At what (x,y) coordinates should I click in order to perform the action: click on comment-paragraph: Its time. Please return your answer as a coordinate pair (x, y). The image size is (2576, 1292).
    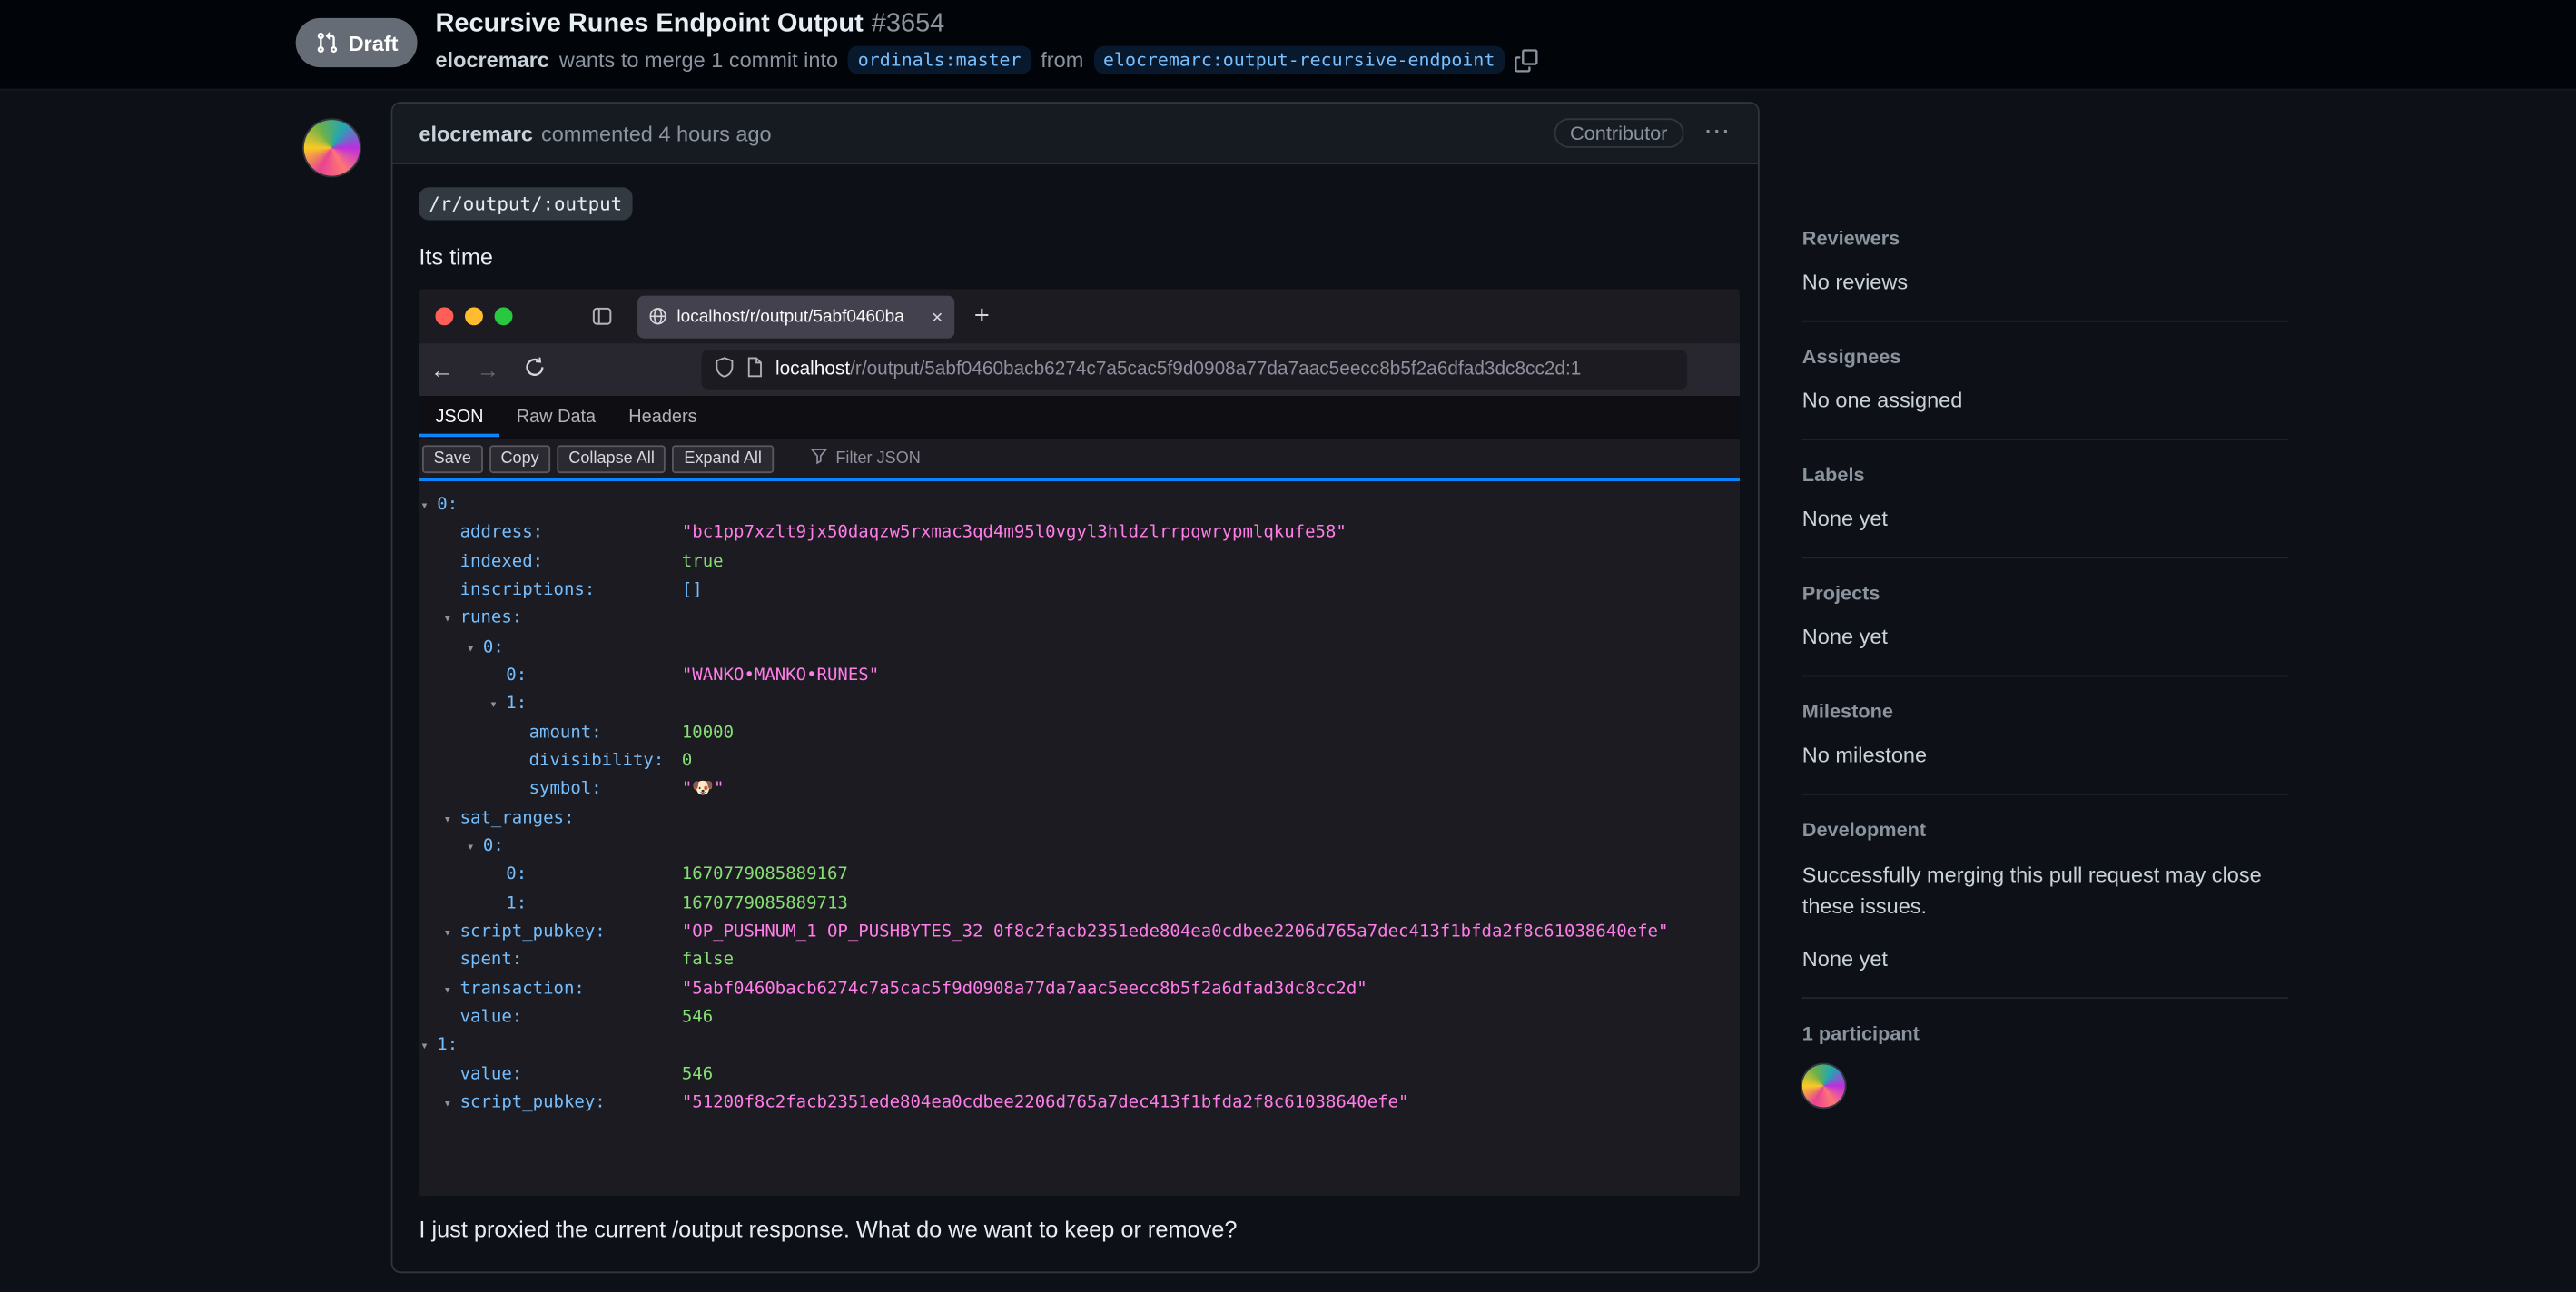
    Looking at the image, I should click on (456, 256).